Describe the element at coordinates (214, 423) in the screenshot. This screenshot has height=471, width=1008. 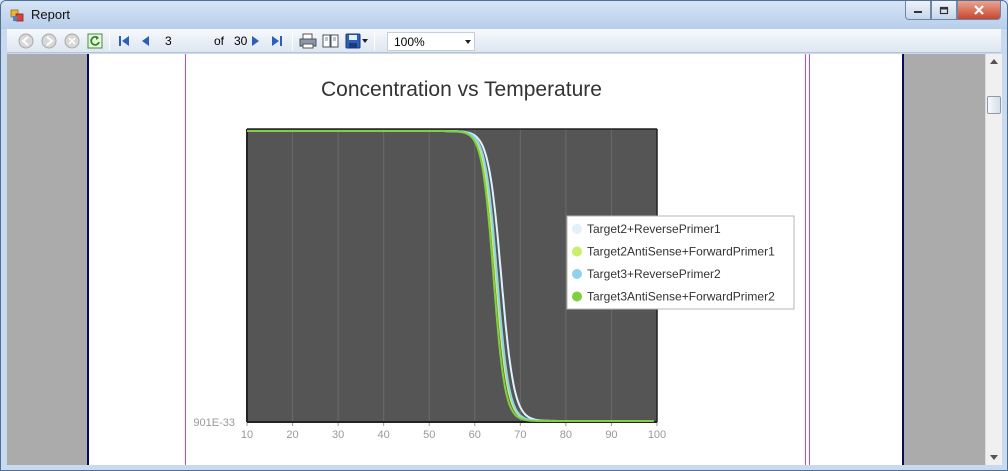
I see `y-tick-label: 901E-33` at that location.